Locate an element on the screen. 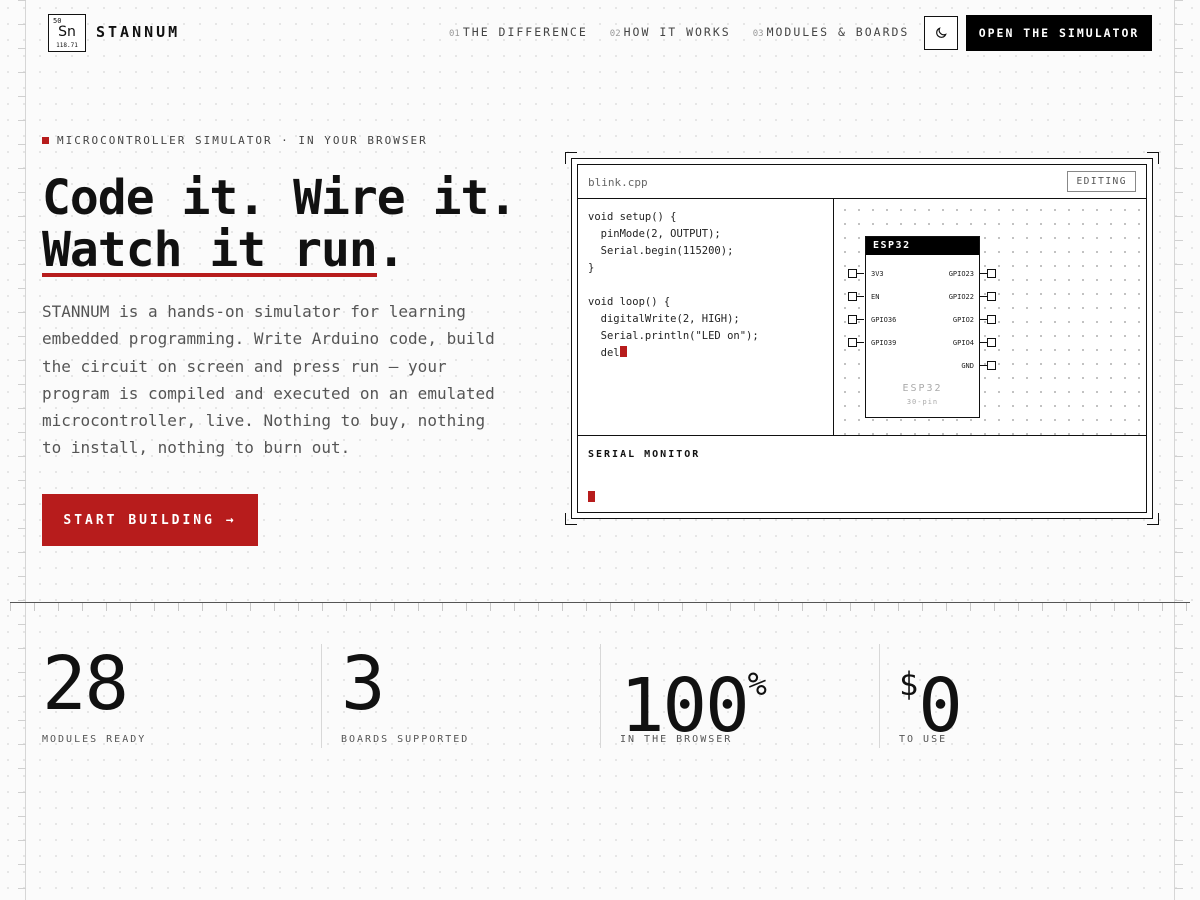 Image resolution: width=1200 pixels, height=900 pixels. pin-label: EN is located at coordinates (875, 297).